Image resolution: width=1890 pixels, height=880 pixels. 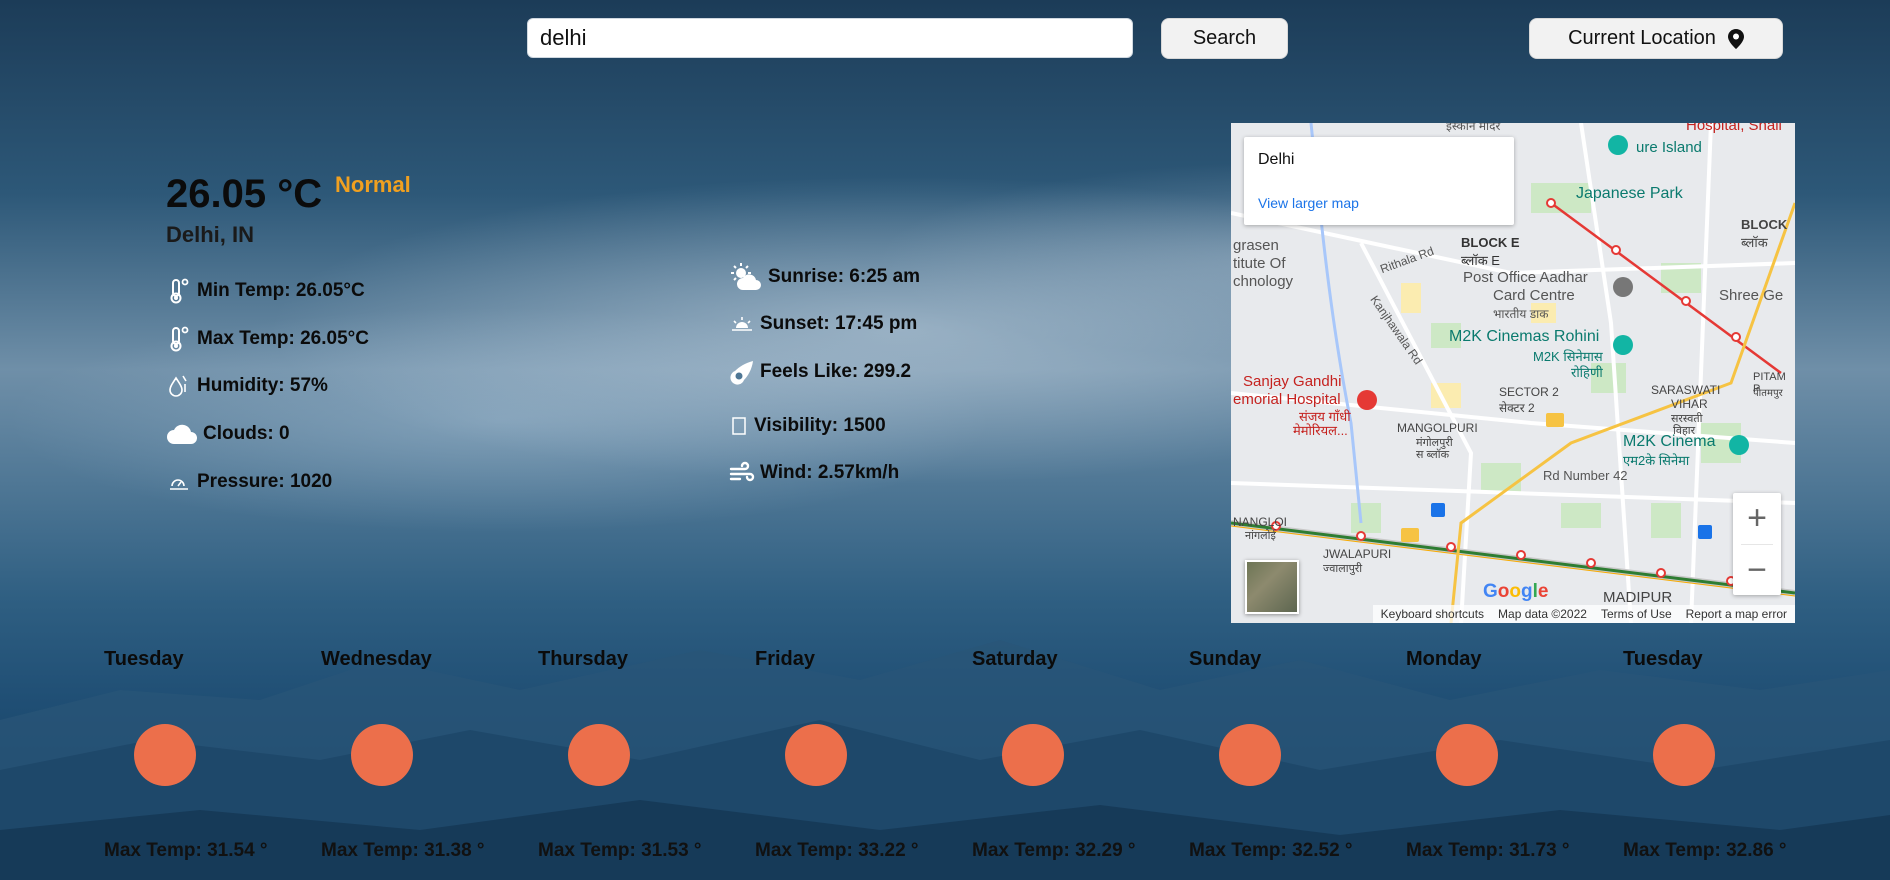 What do you see at coordinates (1263, 281) in the screenshot?
I see `map-label: chnology` at bounding box center [1263, 281].